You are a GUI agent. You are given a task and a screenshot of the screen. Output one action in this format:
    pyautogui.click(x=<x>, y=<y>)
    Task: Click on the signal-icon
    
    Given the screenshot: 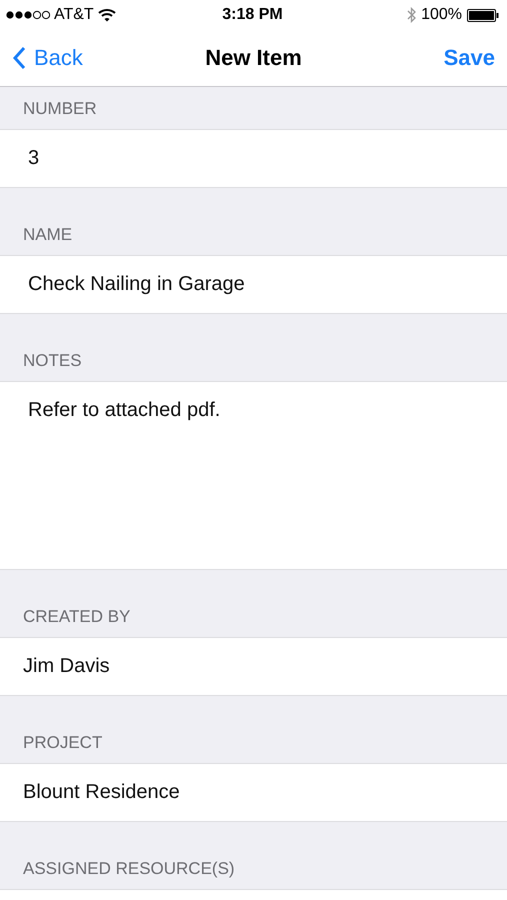 What is the action you would take?
    pyautogui.click(x=28, y=15)
    